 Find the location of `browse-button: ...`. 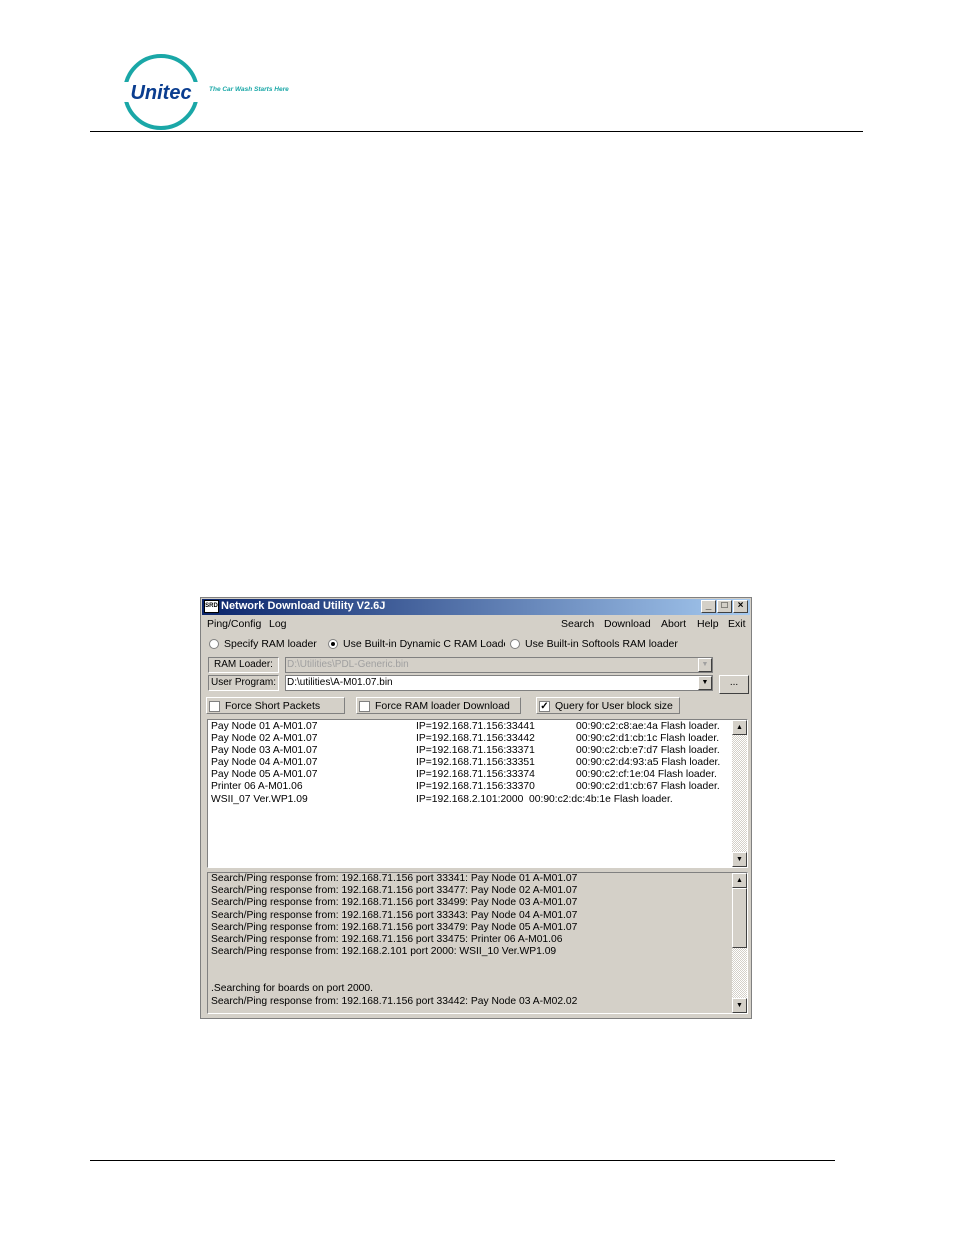

browse-button: ... is located at coordinates (734, 684).